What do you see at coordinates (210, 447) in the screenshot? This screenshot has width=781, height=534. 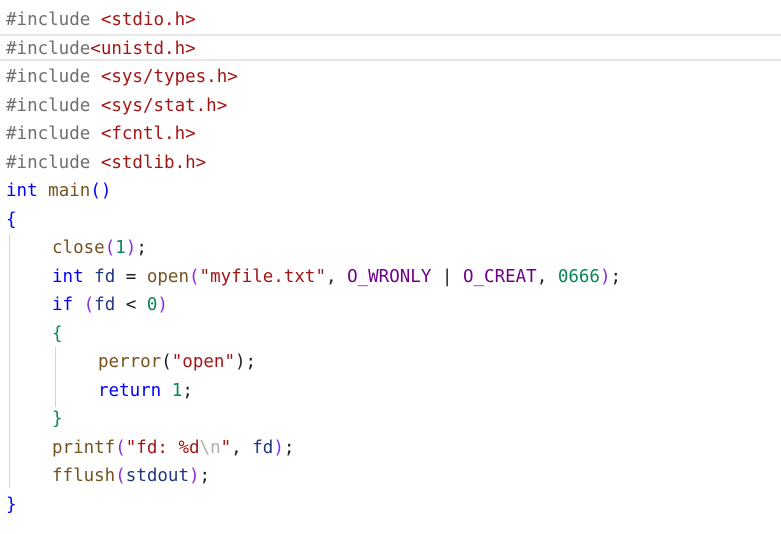 I see `code-token: \n` at bounding box center [210, 447].